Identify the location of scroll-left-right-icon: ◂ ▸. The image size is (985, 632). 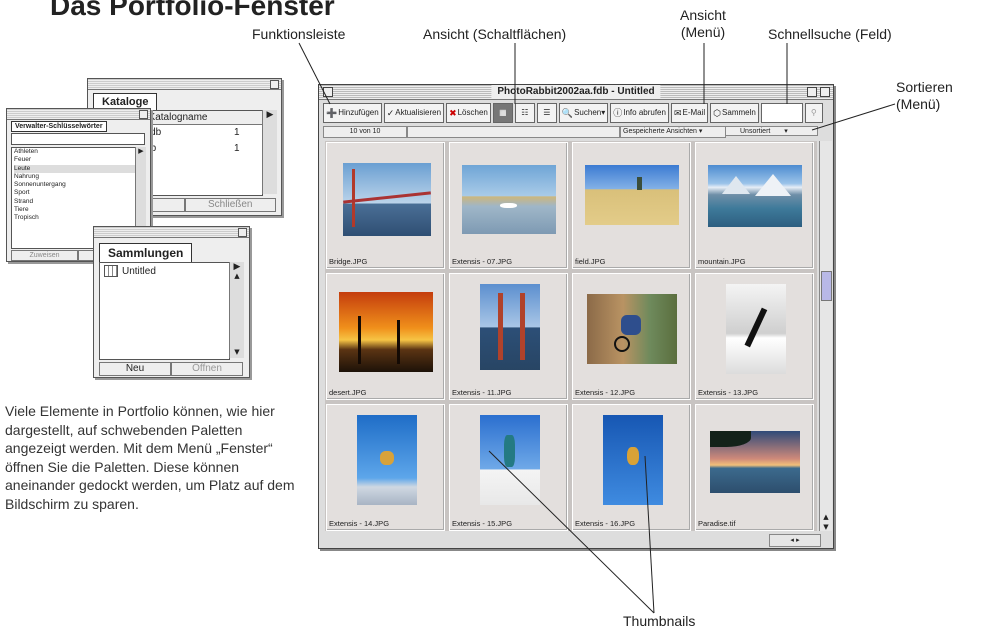
(794, 540).